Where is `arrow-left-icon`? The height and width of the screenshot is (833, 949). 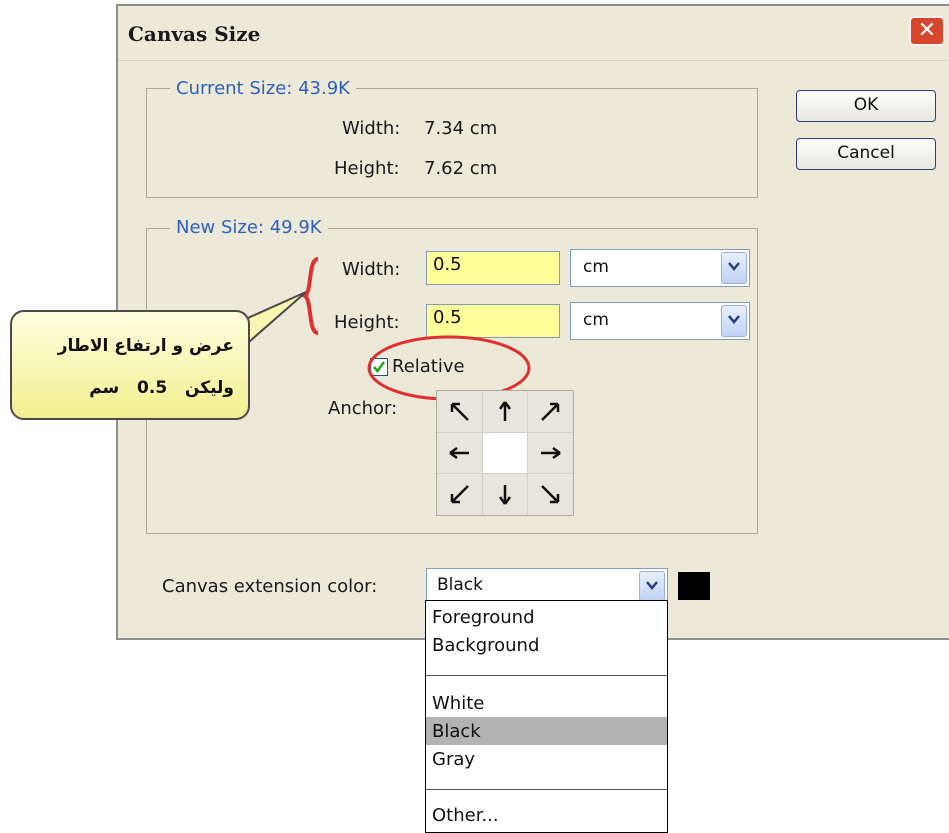 arrow-left-icon is located at coordinates (459, 453).